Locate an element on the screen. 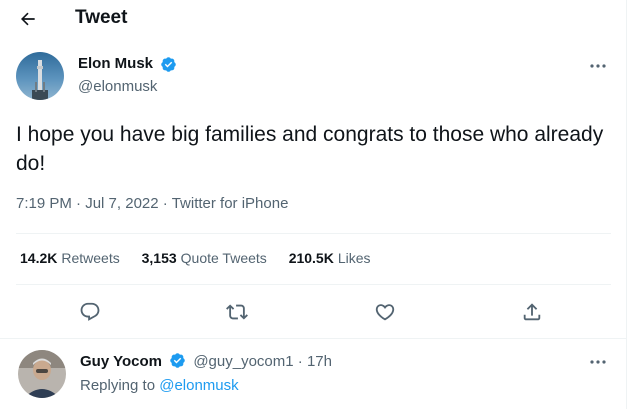 The width and height of the screenshot is (627, 409). tweet-source: Twitter for iPhone is located at coordinates (230, 203).